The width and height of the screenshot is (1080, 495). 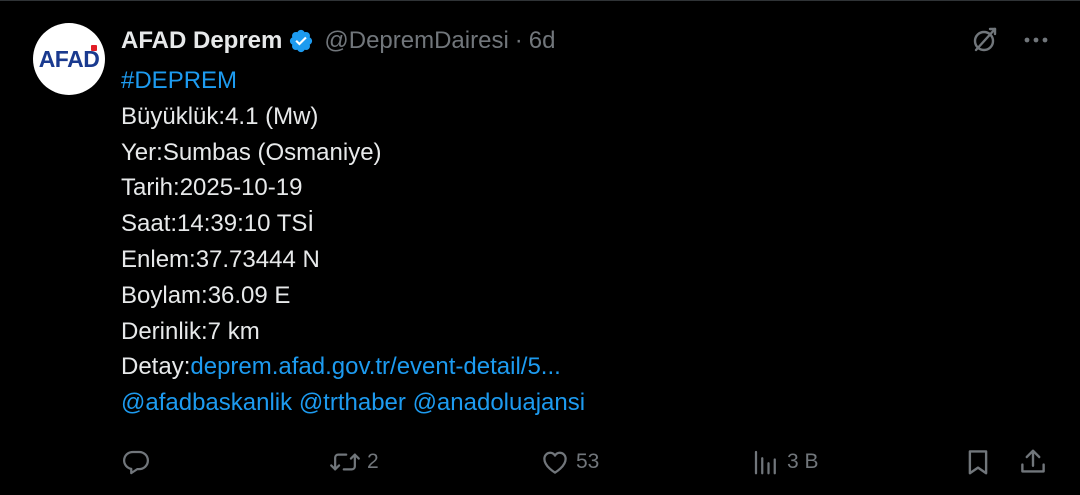 What do you see at coordinates (156, 367) in the screenshot?
I see `detail-label: Detay:` at bounding box center [156, 367].